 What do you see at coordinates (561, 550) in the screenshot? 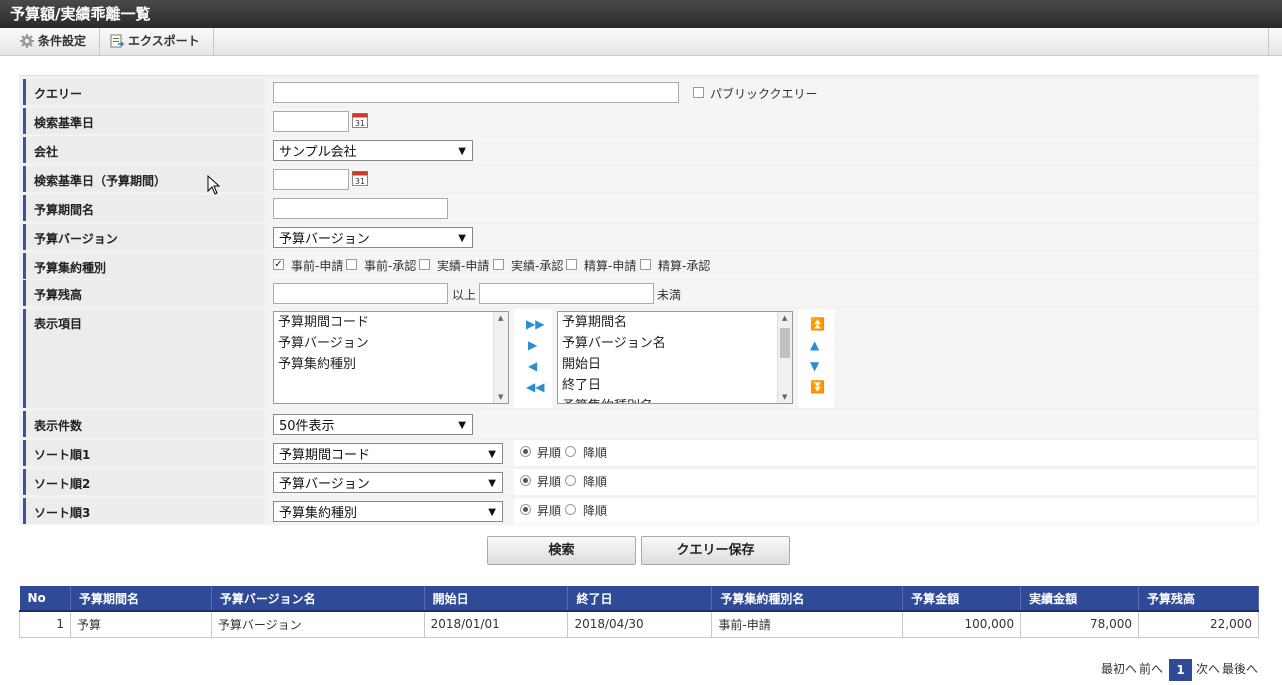
I see `search-button: 検索` at bounding box center [561, 550].